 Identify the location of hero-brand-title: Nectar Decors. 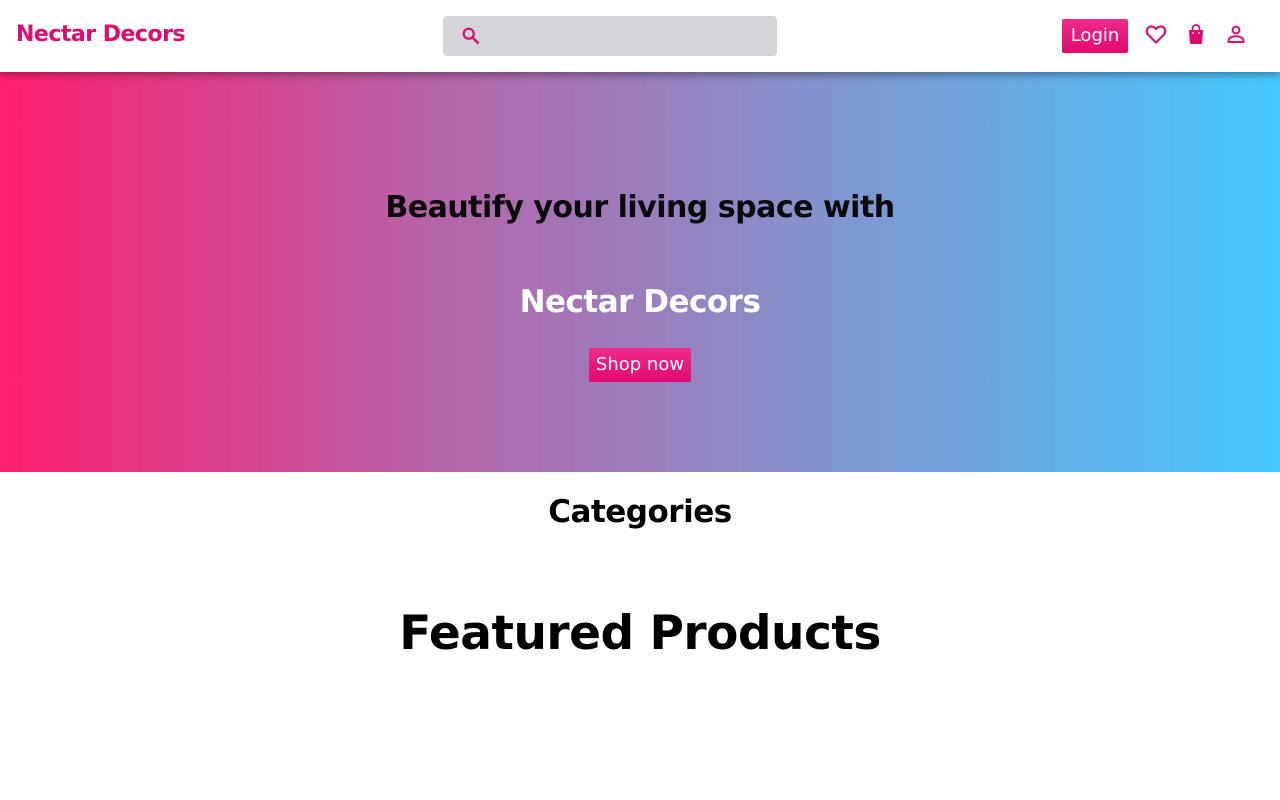
(640, 302).